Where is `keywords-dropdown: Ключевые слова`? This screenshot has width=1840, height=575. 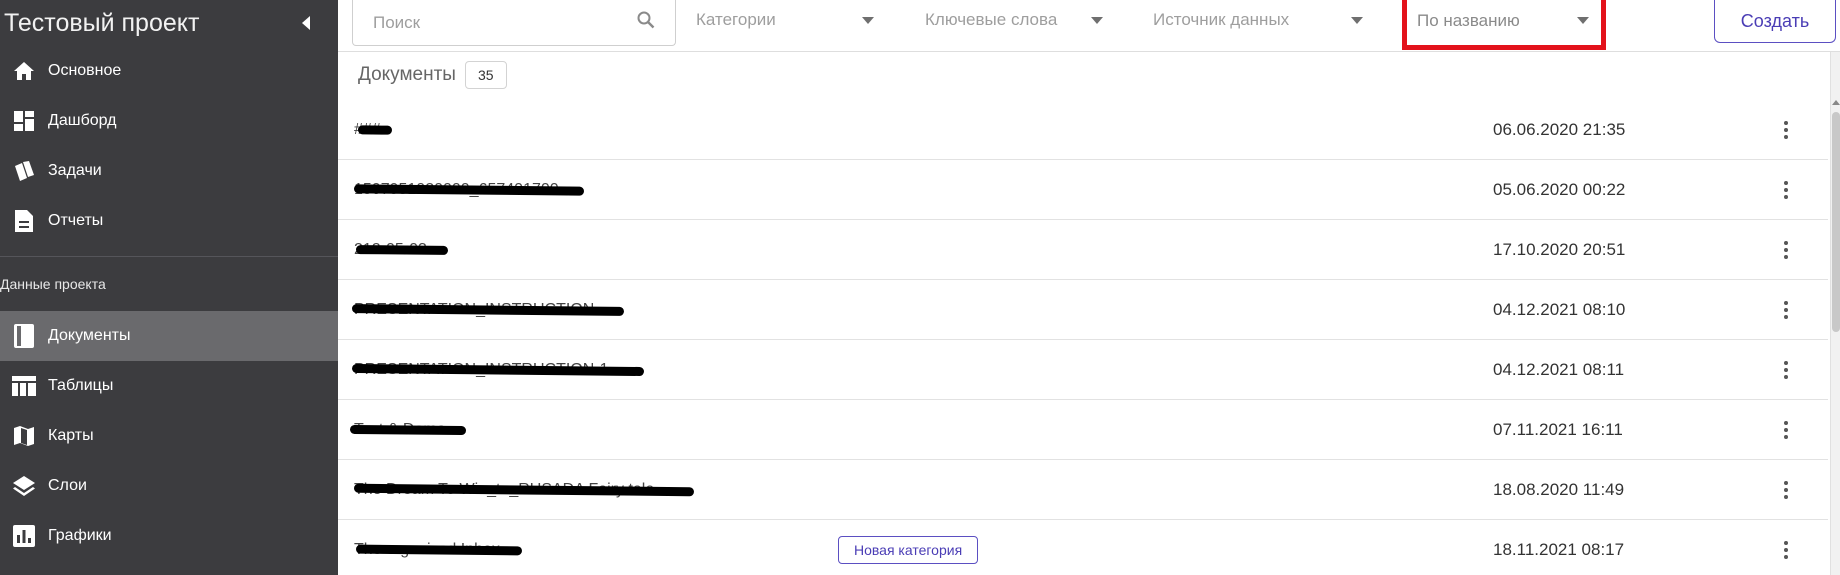 keywords-dropdown: Ключевые слова is located at coordinates (1014, 20).